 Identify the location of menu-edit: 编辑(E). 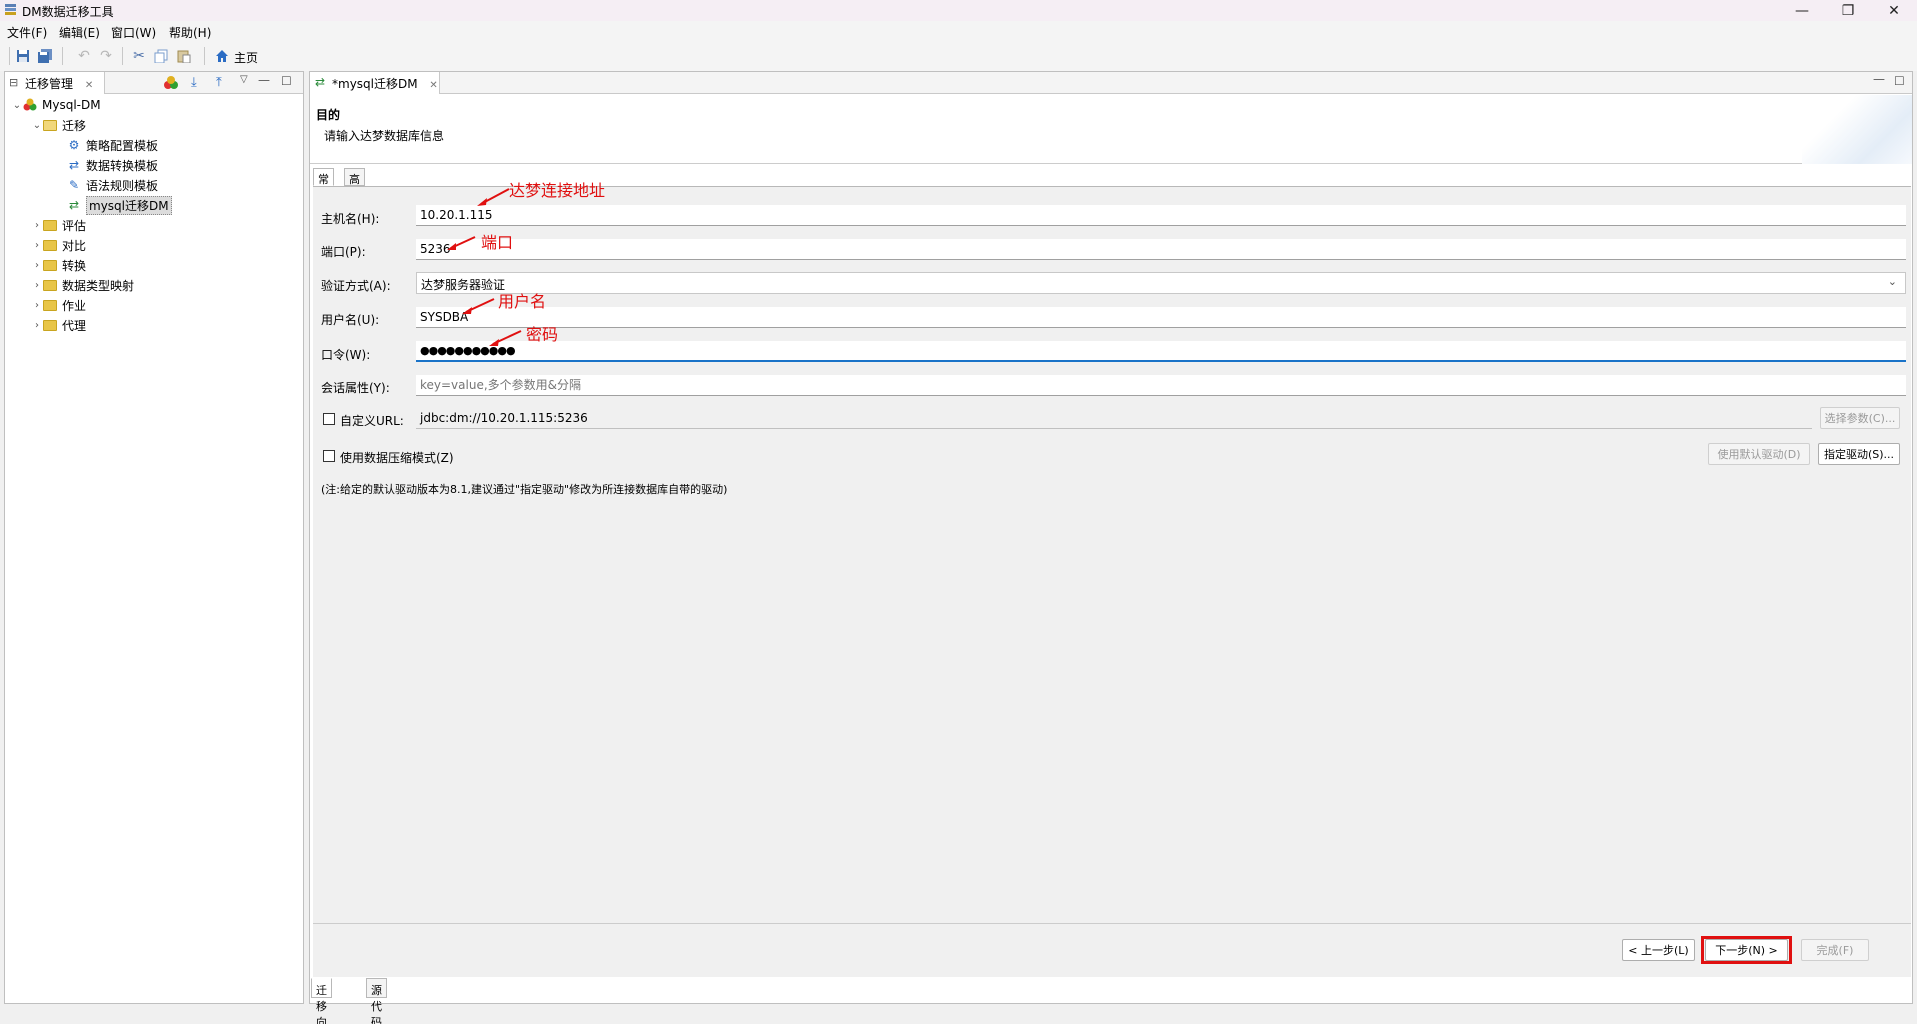
(79, 32).